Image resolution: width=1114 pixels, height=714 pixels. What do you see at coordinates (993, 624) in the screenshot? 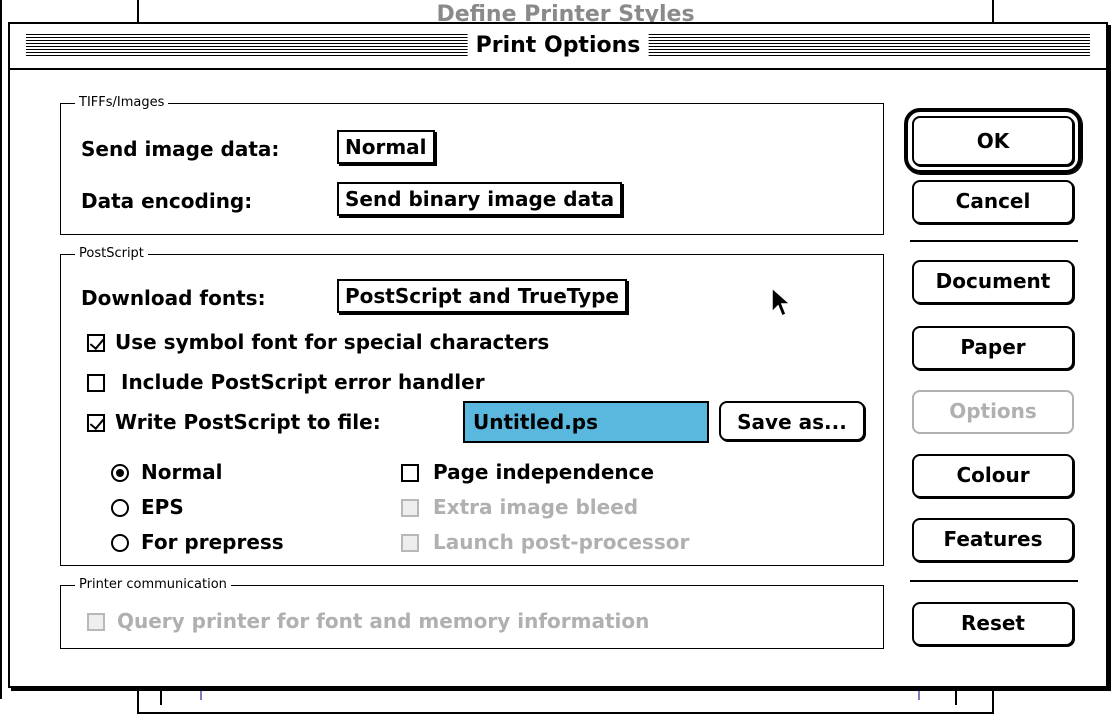
I see `reset-button: Reset` at bounding box center [993, 624].